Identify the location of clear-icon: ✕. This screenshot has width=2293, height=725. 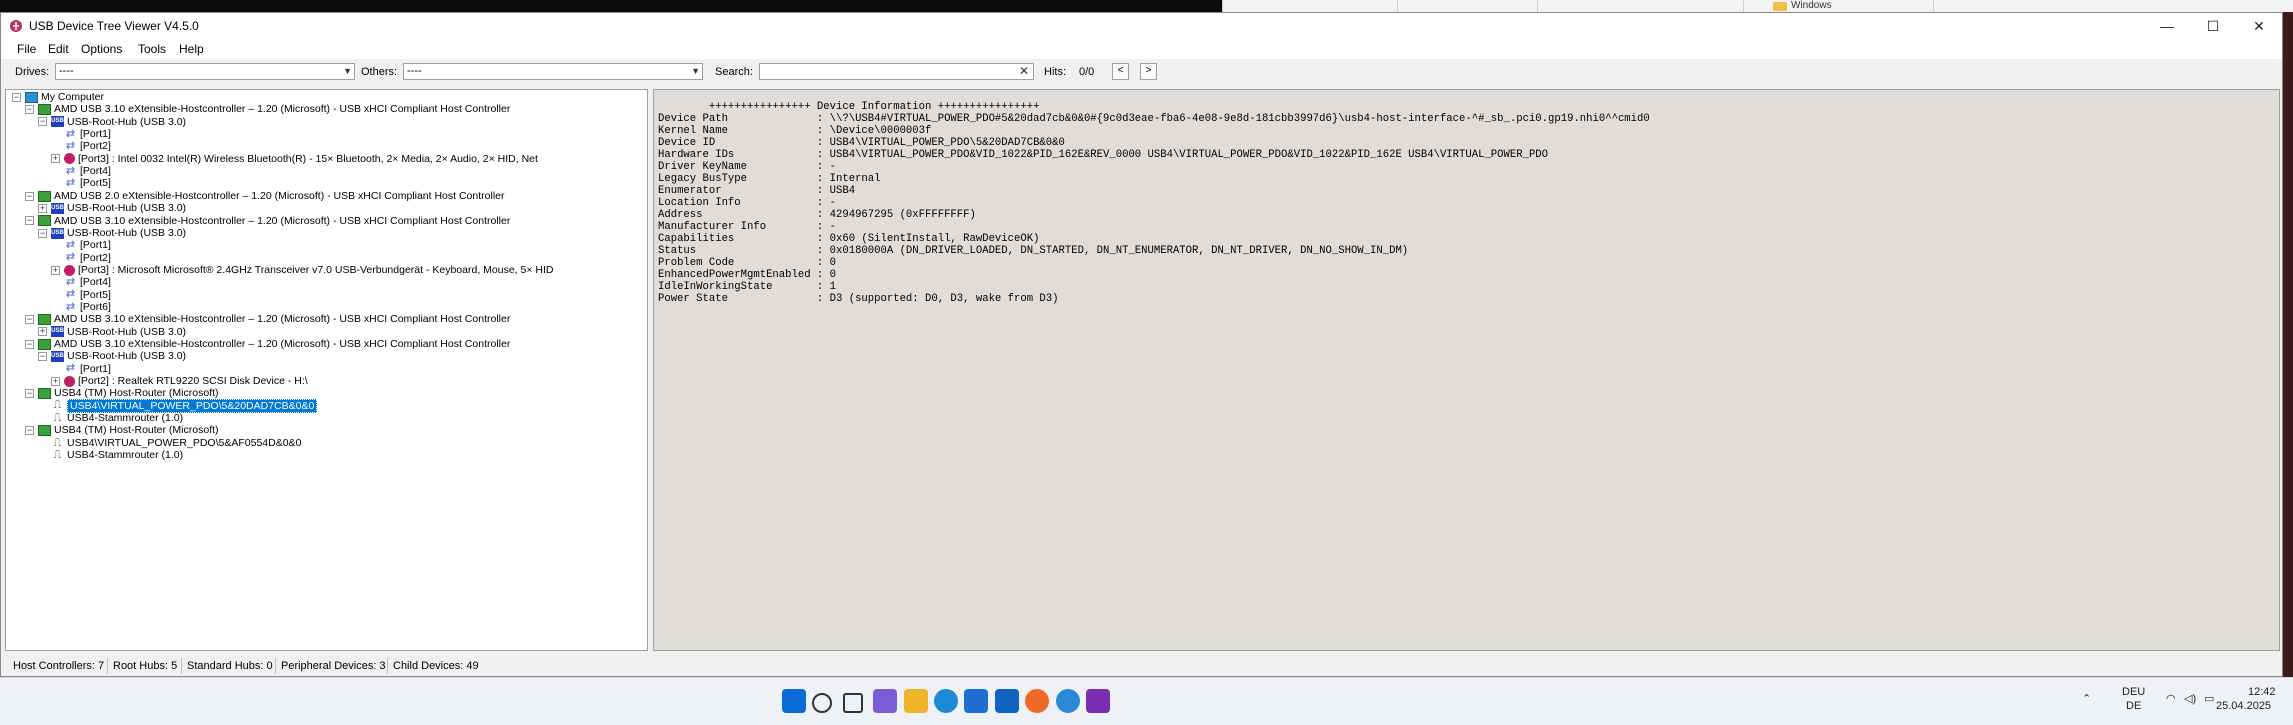
(1024, 71).